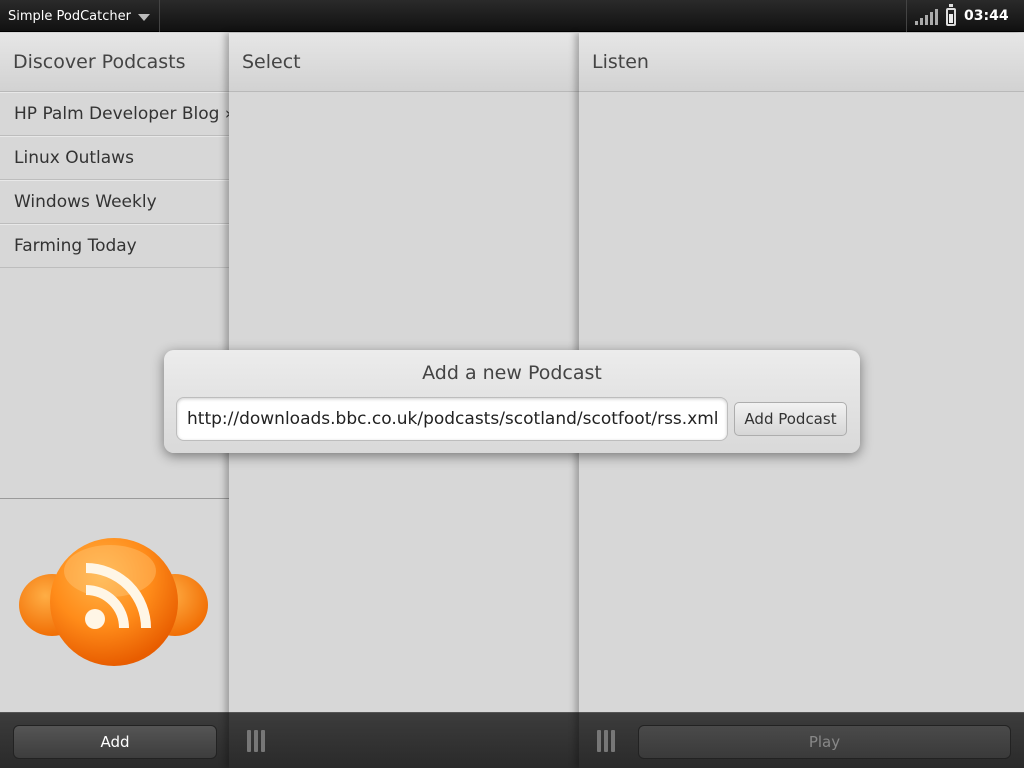  I want to click on rss-logo-area, so click(114, 605).